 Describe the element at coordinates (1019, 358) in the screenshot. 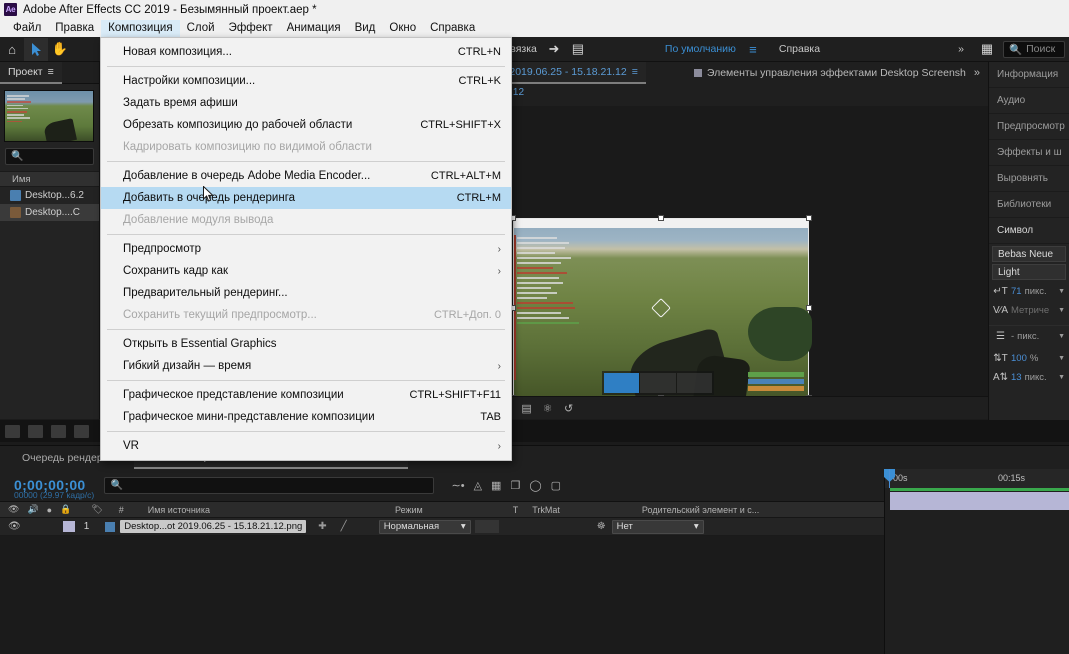

I see `vertical-scale-value: 100` at that location.